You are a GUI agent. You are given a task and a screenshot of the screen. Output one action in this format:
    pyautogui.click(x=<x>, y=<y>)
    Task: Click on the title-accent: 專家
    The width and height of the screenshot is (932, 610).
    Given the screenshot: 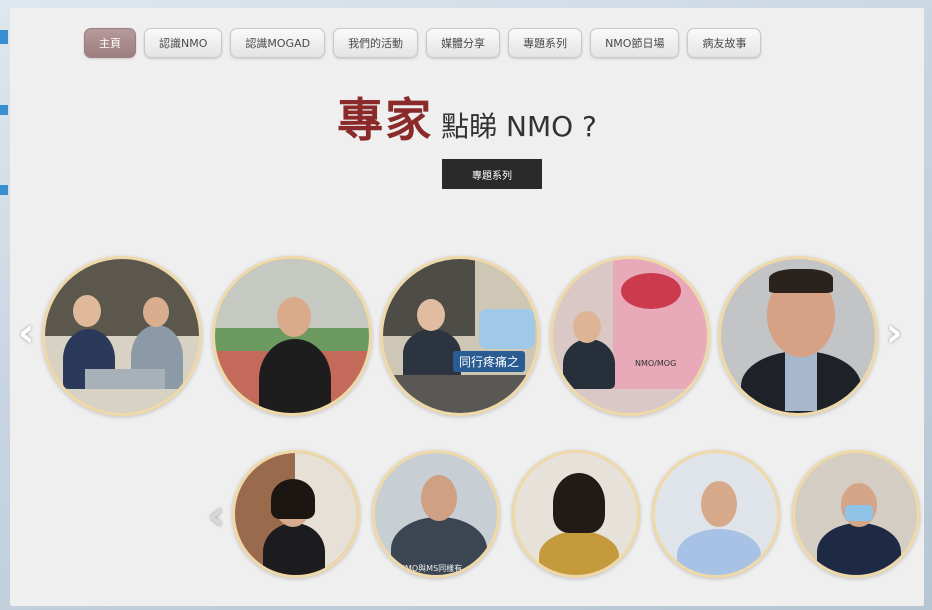 What is the action you would take?
    pyautogui.click(x=385, y=120)
    